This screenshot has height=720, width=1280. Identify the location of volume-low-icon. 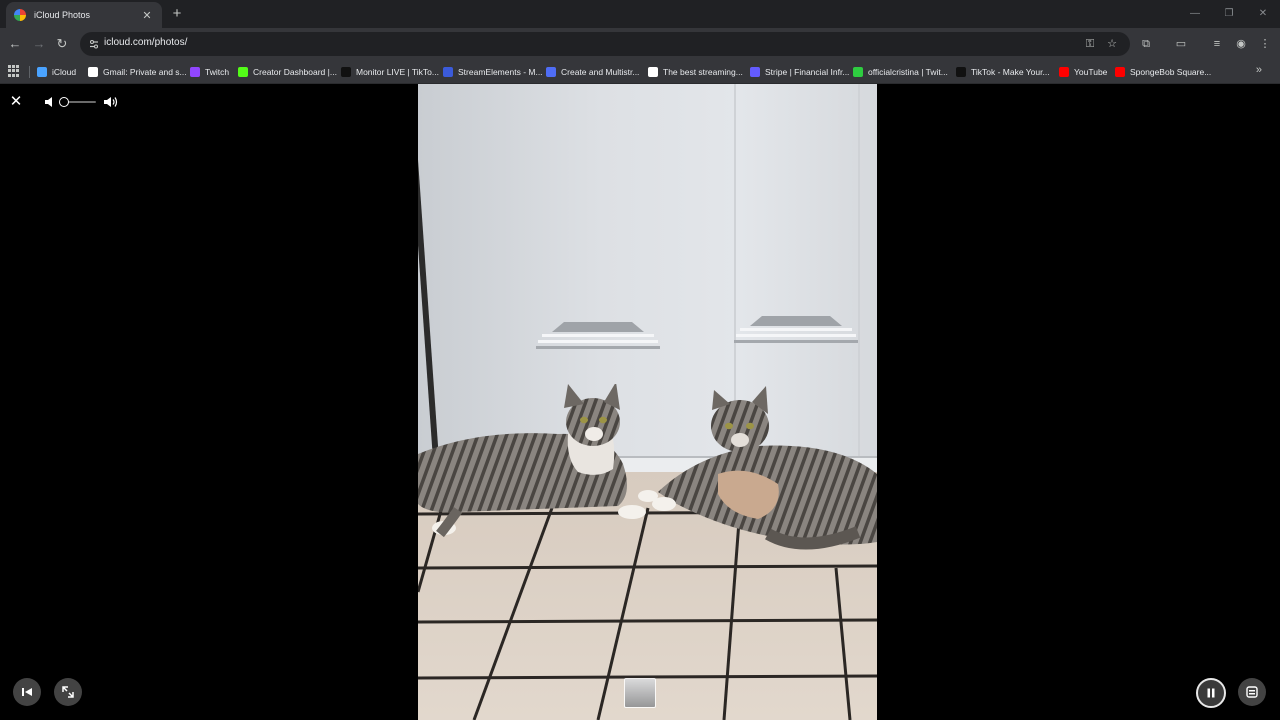
(50, 102).